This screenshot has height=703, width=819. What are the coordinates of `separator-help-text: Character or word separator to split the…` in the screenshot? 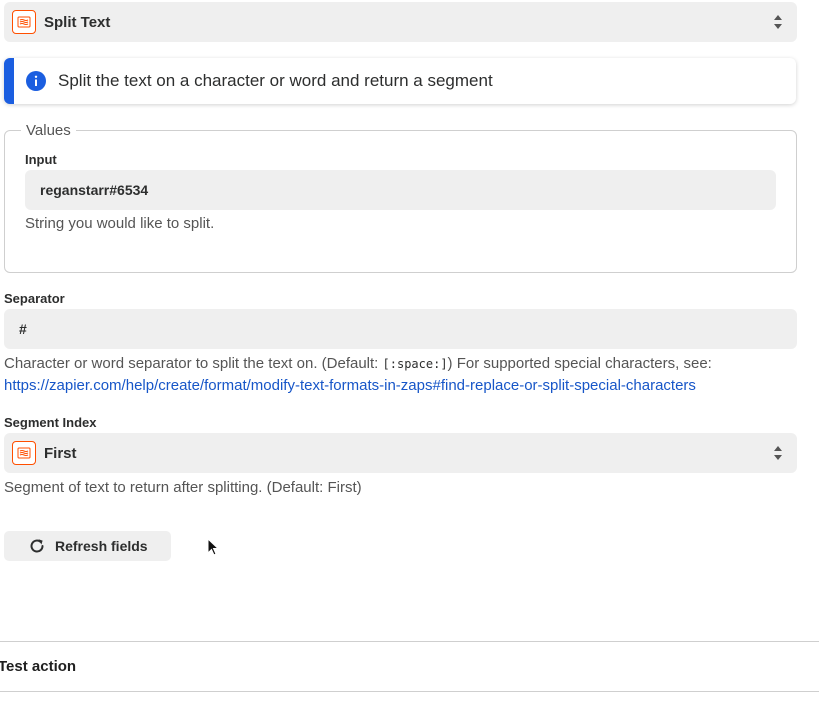 It's located at (404, 375).